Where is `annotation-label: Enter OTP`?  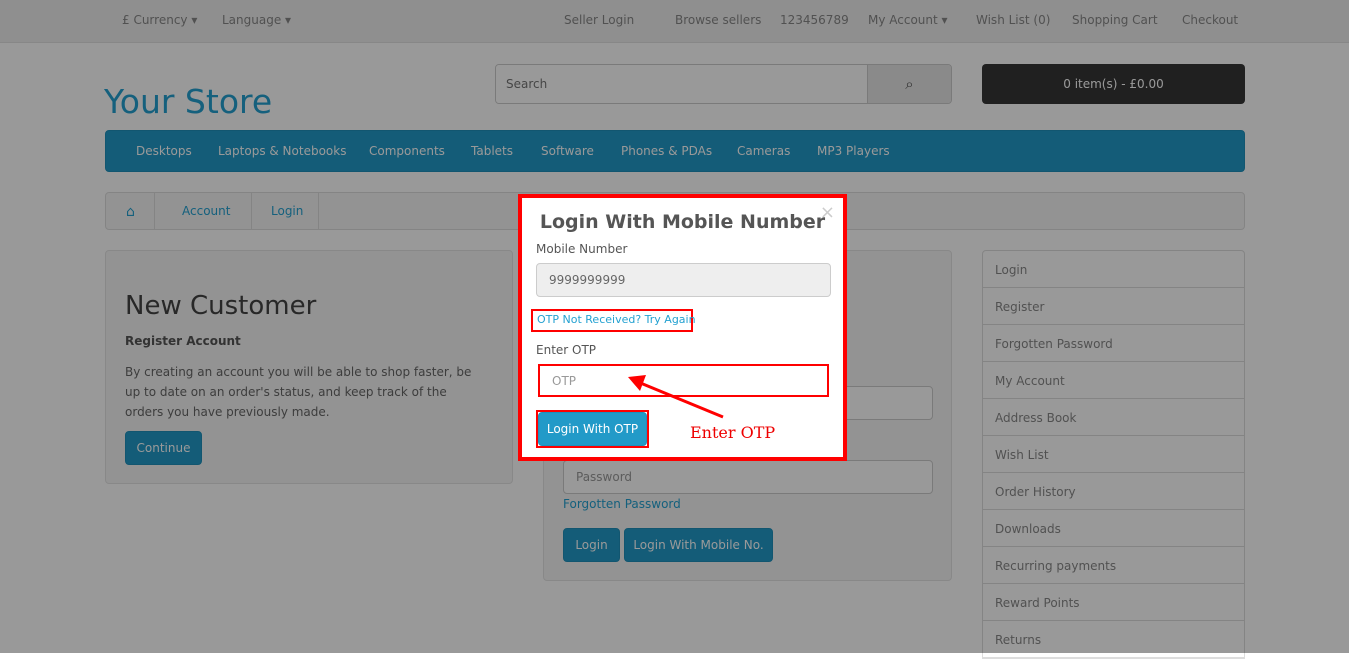 annotation-label: Enter OTP is located at coordinates (733, 432).